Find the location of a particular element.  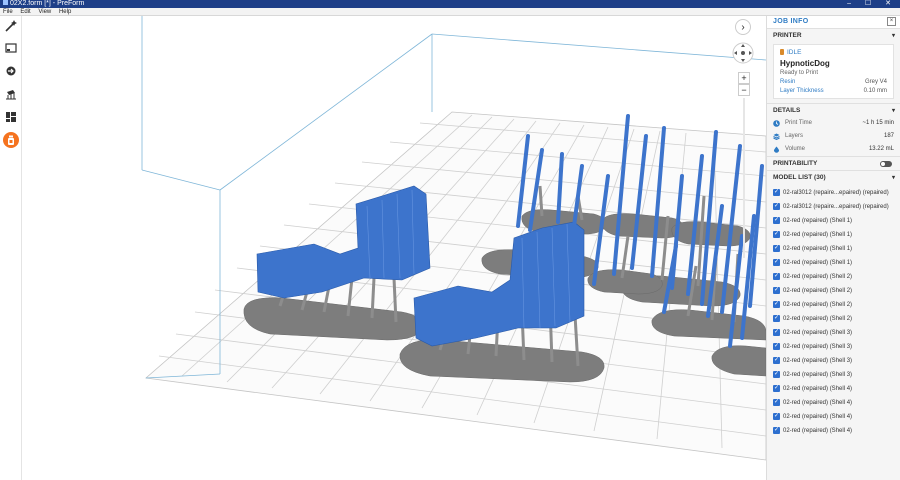

print-time-label: Print Time is located at coordinates (799, 123).